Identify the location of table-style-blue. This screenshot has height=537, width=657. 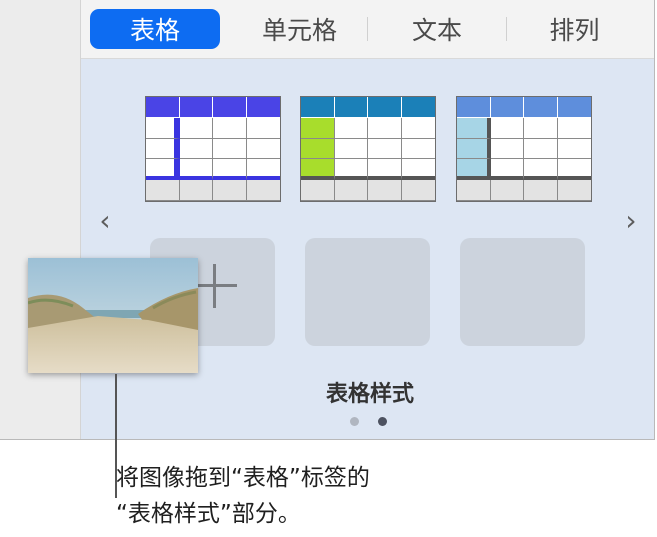
(213, 149).